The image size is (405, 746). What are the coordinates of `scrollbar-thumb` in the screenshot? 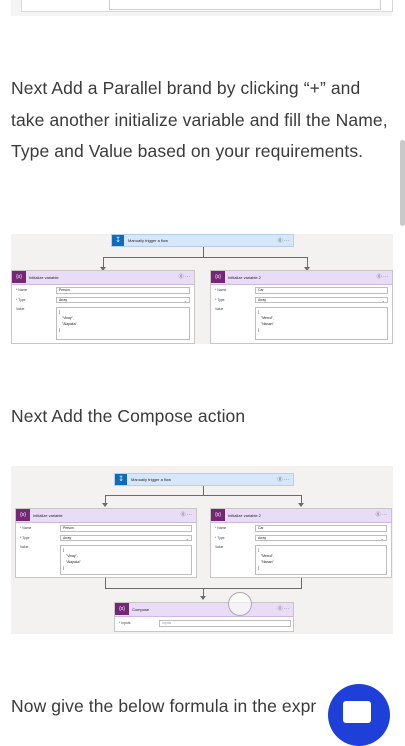 It's located at (402, 183).